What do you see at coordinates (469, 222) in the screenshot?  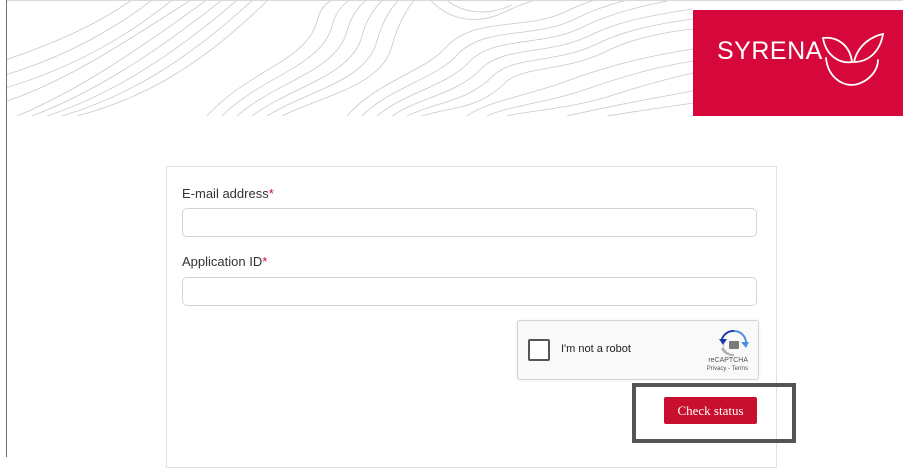 I see `email-field` at bounding box center [469, 222].